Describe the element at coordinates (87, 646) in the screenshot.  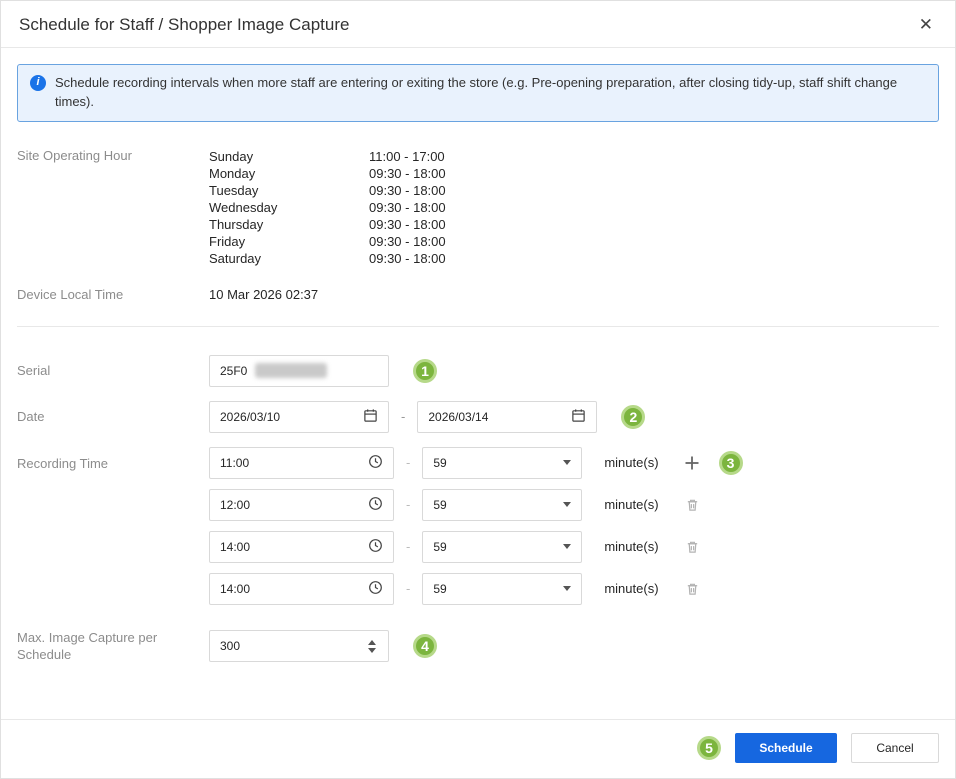
I see `max-capture-label: Max. Image Capture per Schedule` at that location.